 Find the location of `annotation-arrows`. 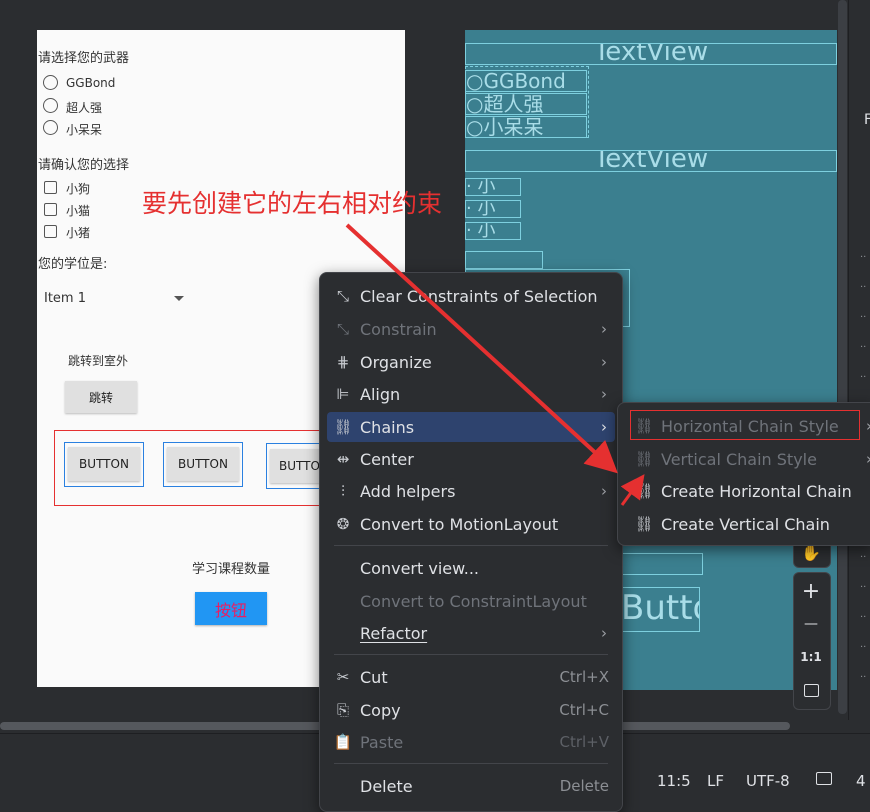

annotation-arrows is located at coordinates (495, 364).